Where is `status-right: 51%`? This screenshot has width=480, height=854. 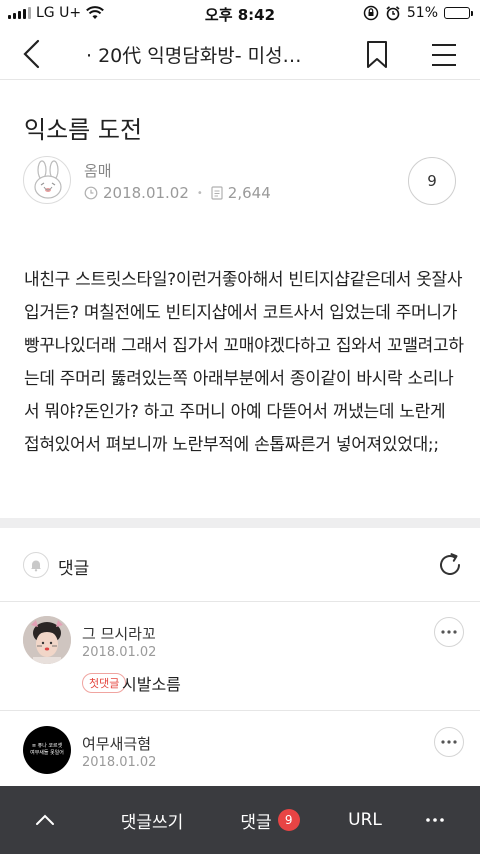
status-right: 51% is located at coordinates (418, 13).